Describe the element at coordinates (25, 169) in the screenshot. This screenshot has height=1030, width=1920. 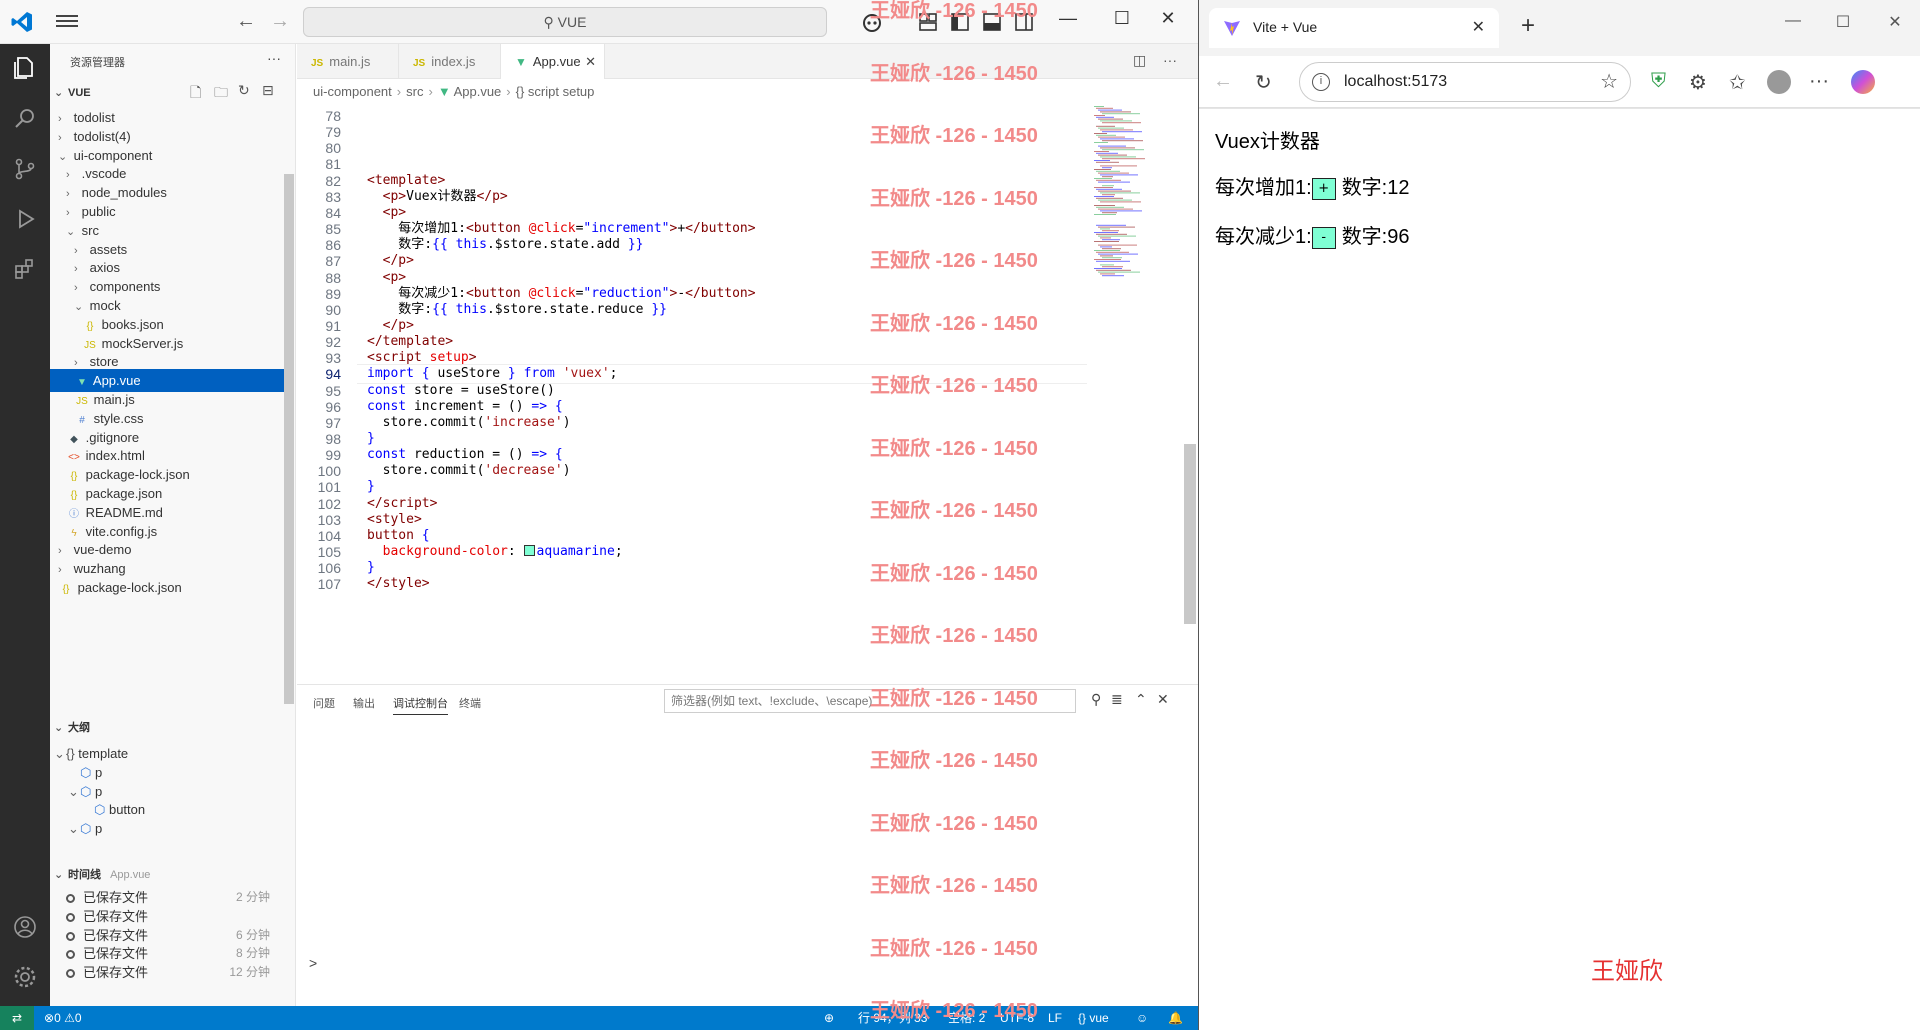
I see `source-control-icon` at that location.